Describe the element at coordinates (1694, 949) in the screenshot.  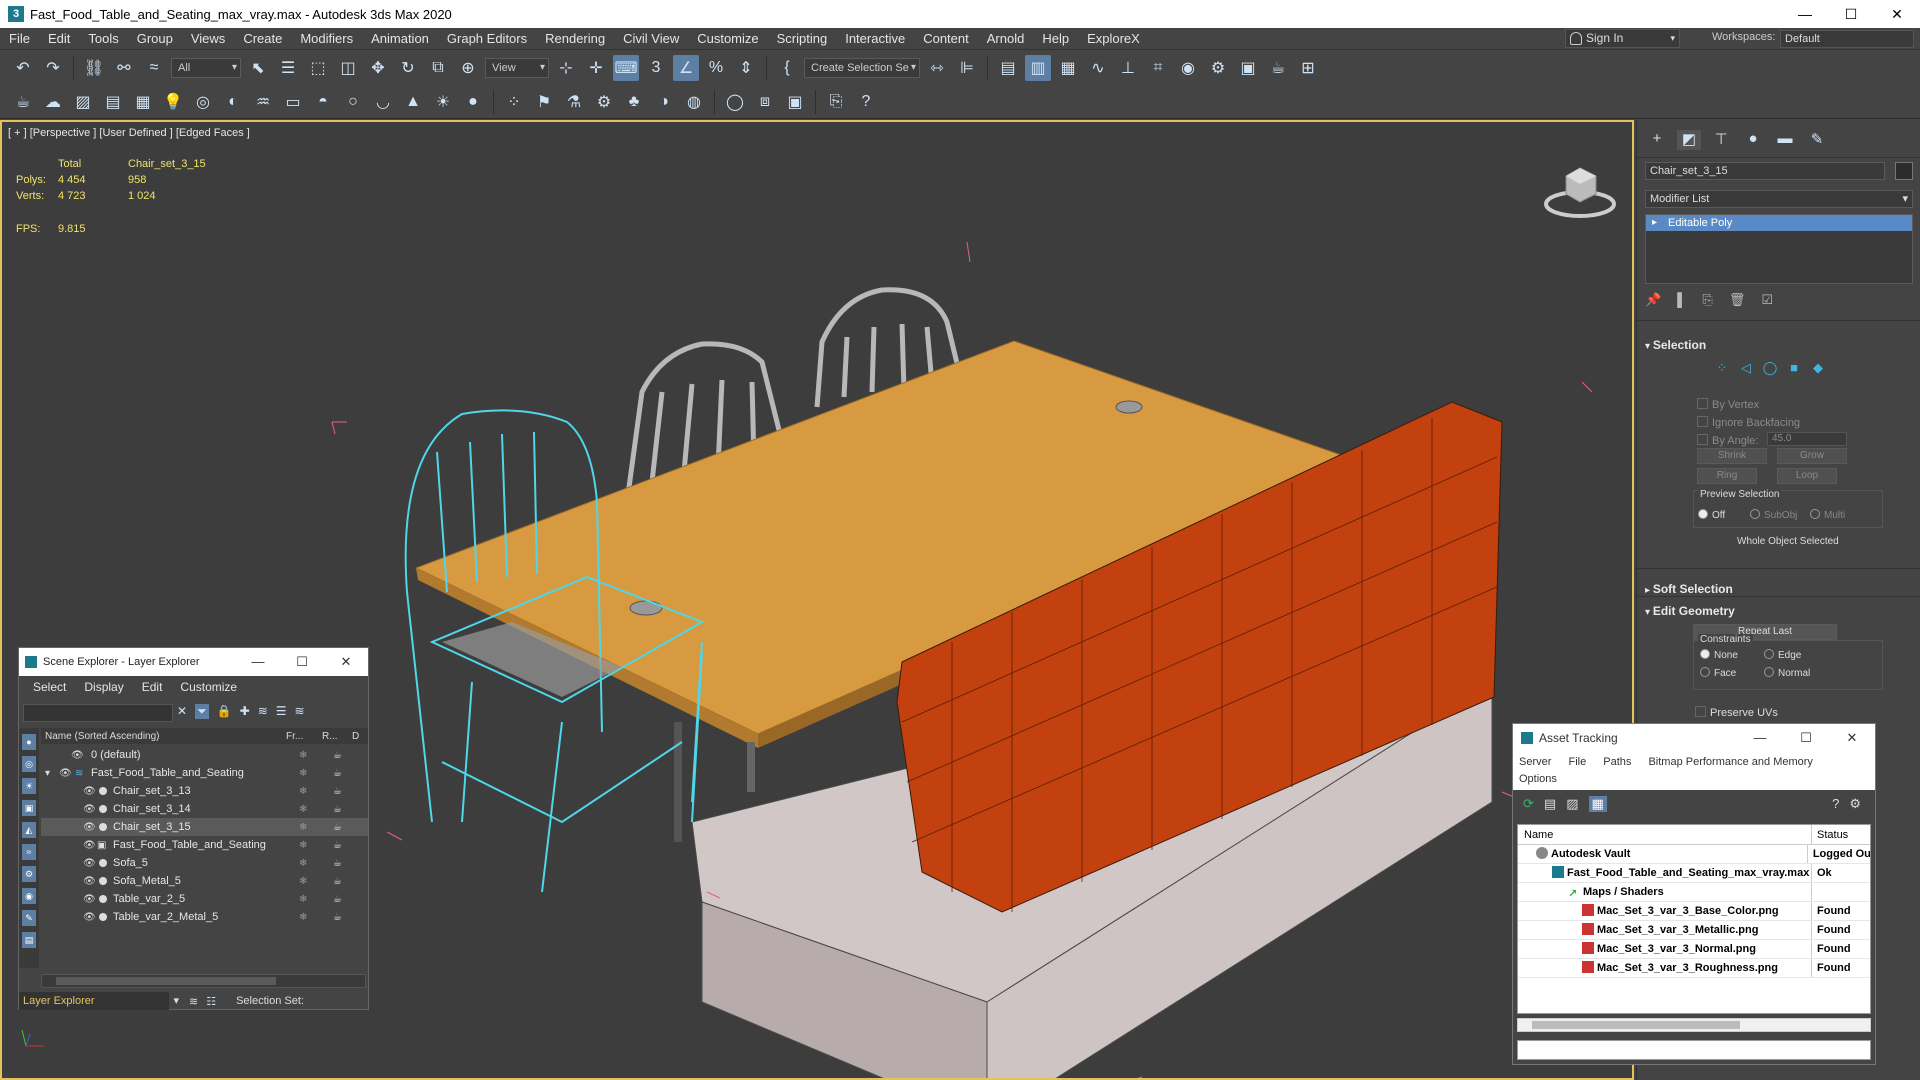
I see `asset-row: Mac_Set_3_var_3_Normal.png Found` at that location.